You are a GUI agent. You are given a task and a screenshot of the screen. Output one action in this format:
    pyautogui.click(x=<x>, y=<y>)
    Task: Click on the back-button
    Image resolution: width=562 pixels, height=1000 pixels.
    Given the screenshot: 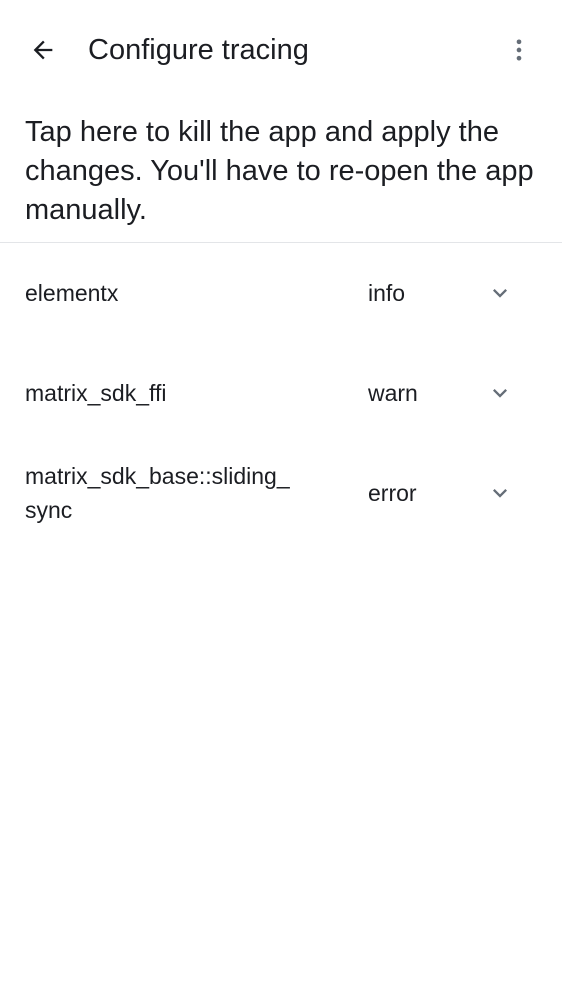 What is the action you would take?
    pyautogui.click(x=43, y=50)
    